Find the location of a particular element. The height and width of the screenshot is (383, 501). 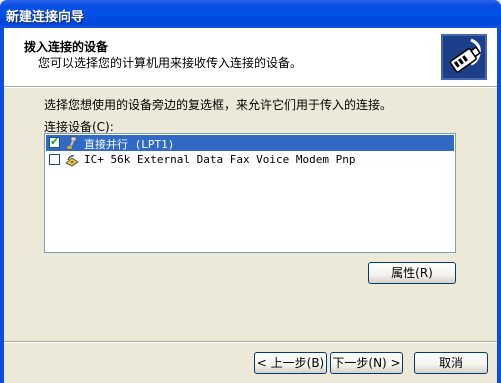

window-frame-right is located at coordinates (499, 205).